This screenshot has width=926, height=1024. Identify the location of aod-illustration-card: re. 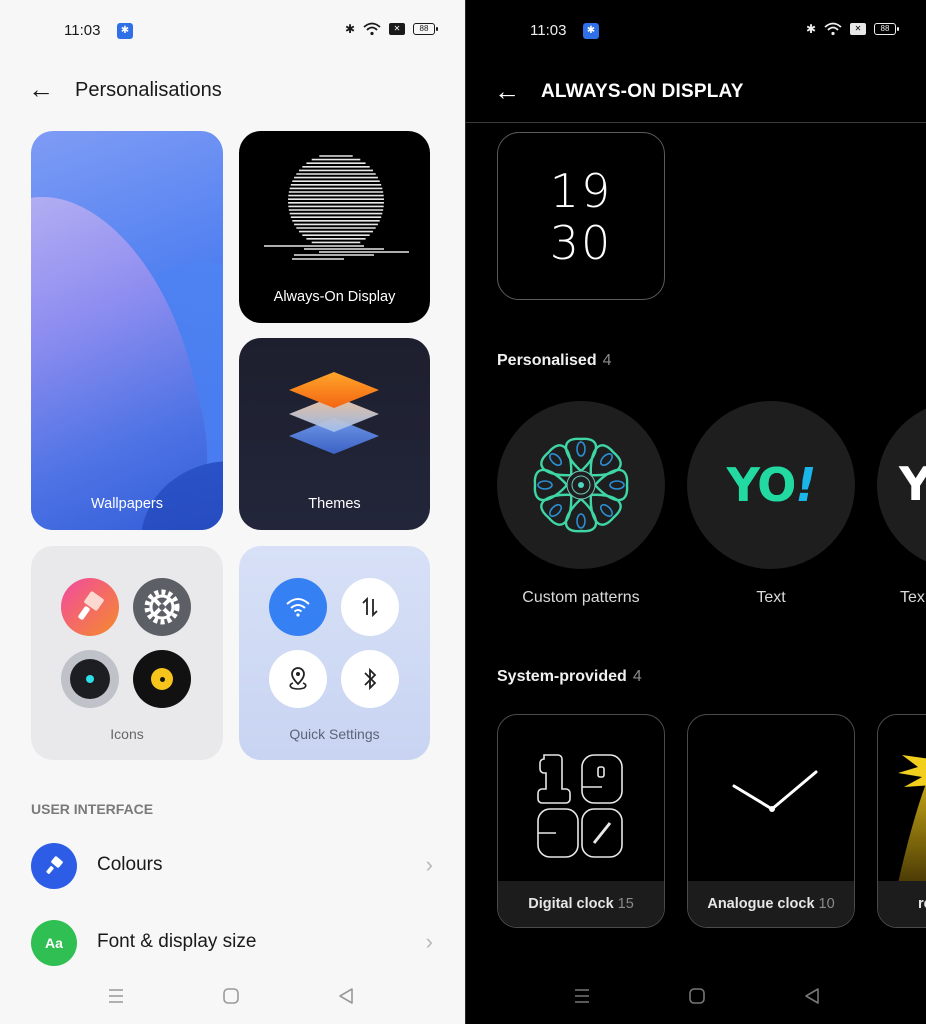
(901, 821).